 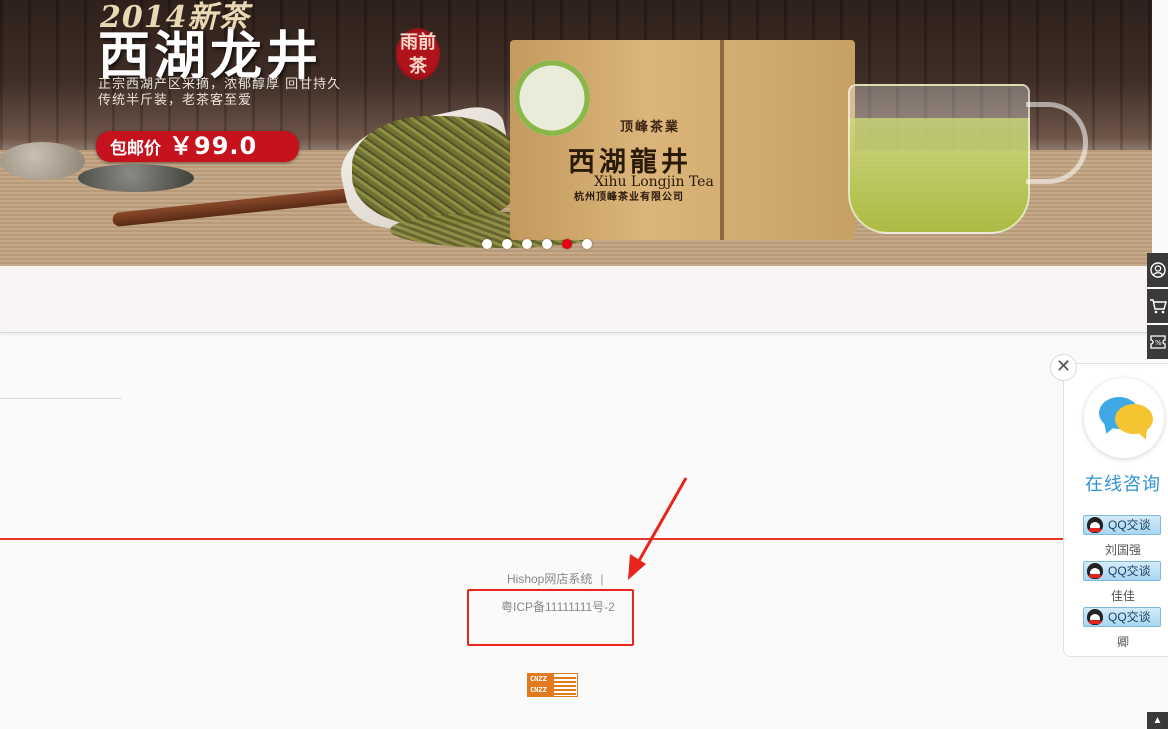 I want to click on package-seal-icon, so click(x=552, y=98).